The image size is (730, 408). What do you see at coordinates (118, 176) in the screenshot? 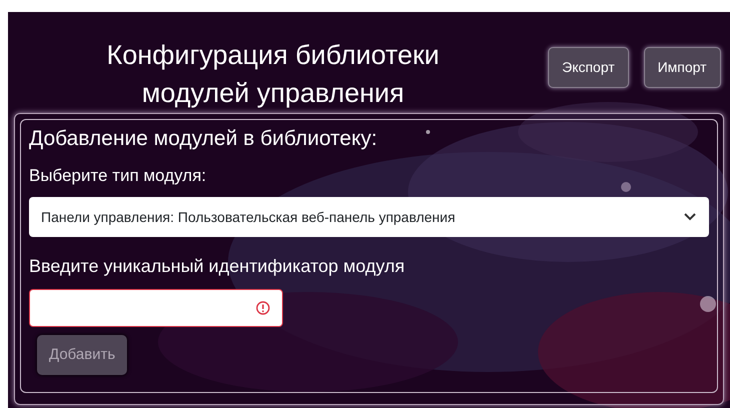
I see `field-label: Выберите тип модуля:` at bounding box center [118, 176].